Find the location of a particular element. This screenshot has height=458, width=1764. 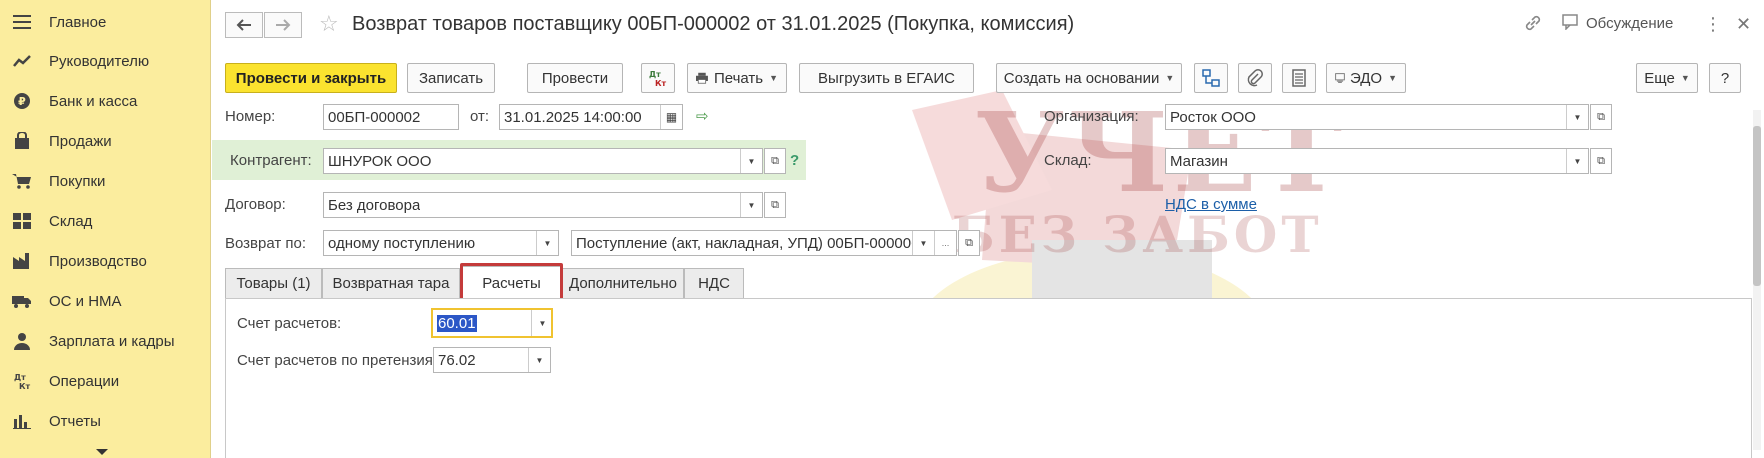

sidebar-item-label: ОС и НМА is located at coordinates (85, 301).